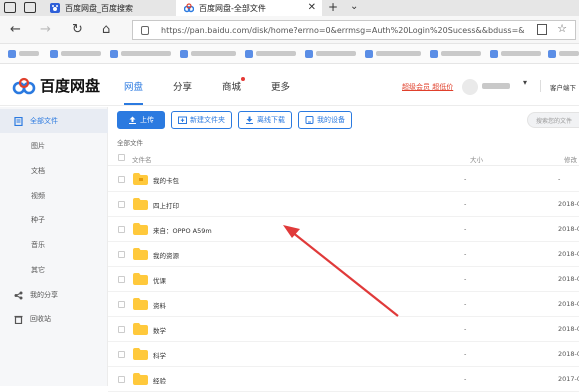 The image size is (579, 392). What do you see at coordinates (166, 180) in the screenshot?
I see `file-name: 我的卡包` at bounding box center [166, 180].